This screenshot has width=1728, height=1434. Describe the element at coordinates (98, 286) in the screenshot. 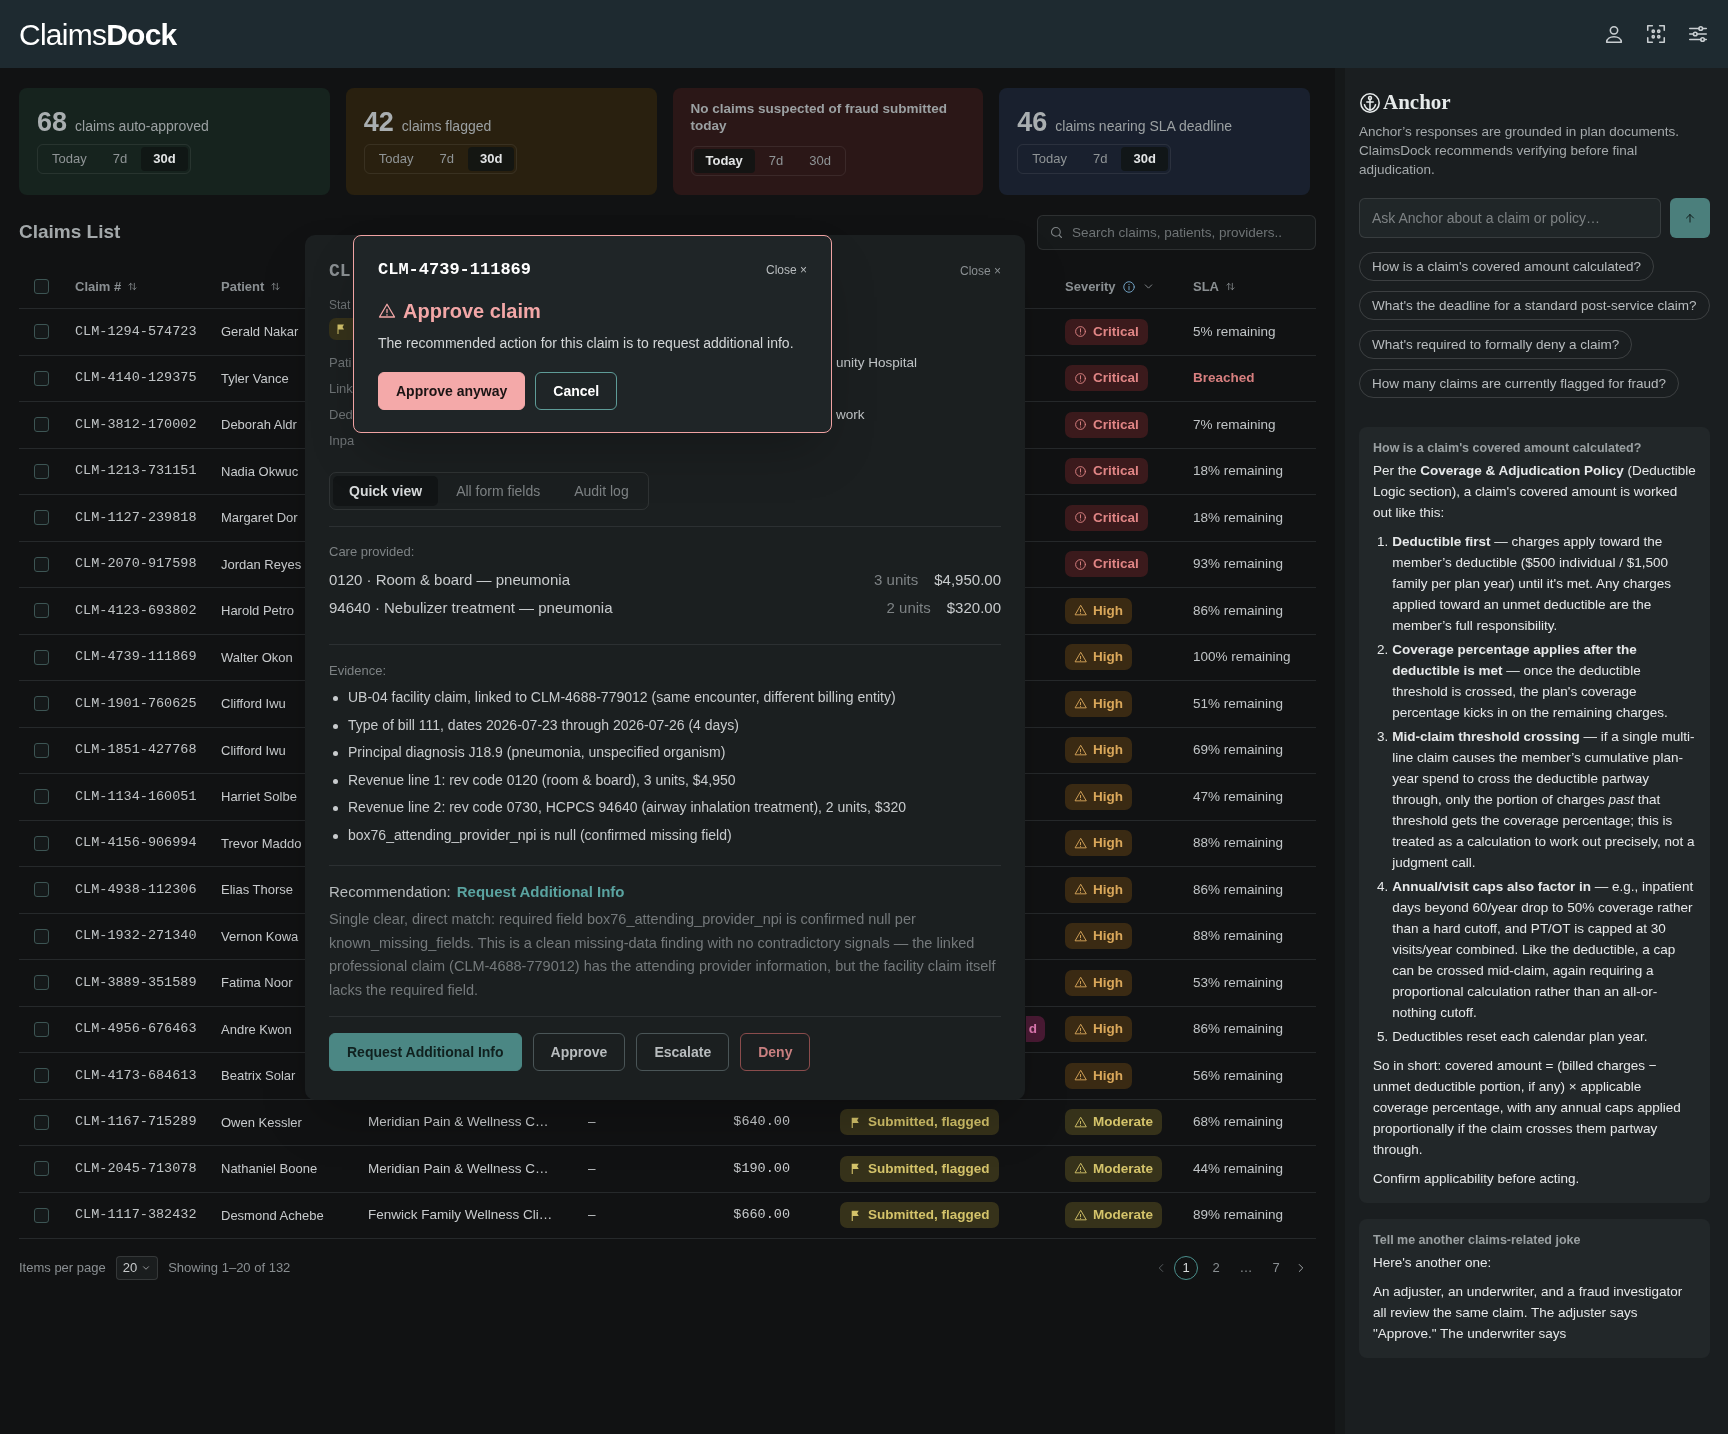

I see `column-header: Claim #` at that location.